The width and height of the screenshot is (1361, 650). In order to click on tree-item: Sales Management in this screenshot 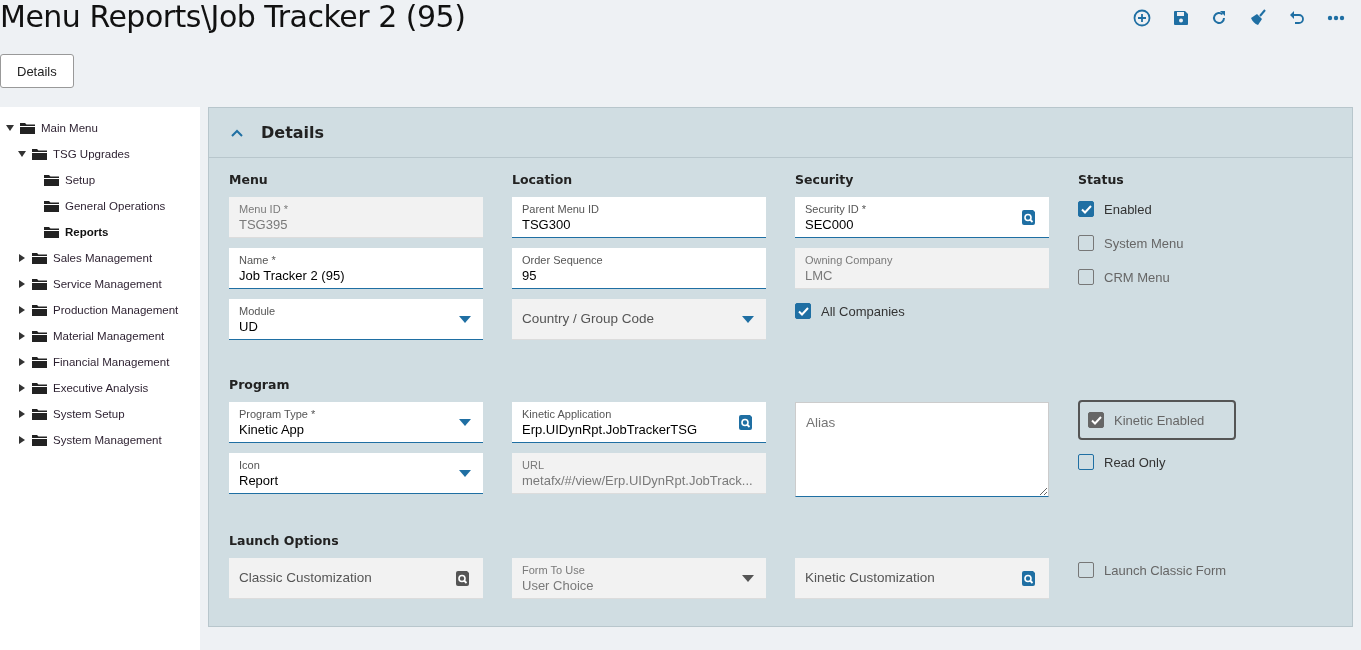, I will do `click(100, 258)`.